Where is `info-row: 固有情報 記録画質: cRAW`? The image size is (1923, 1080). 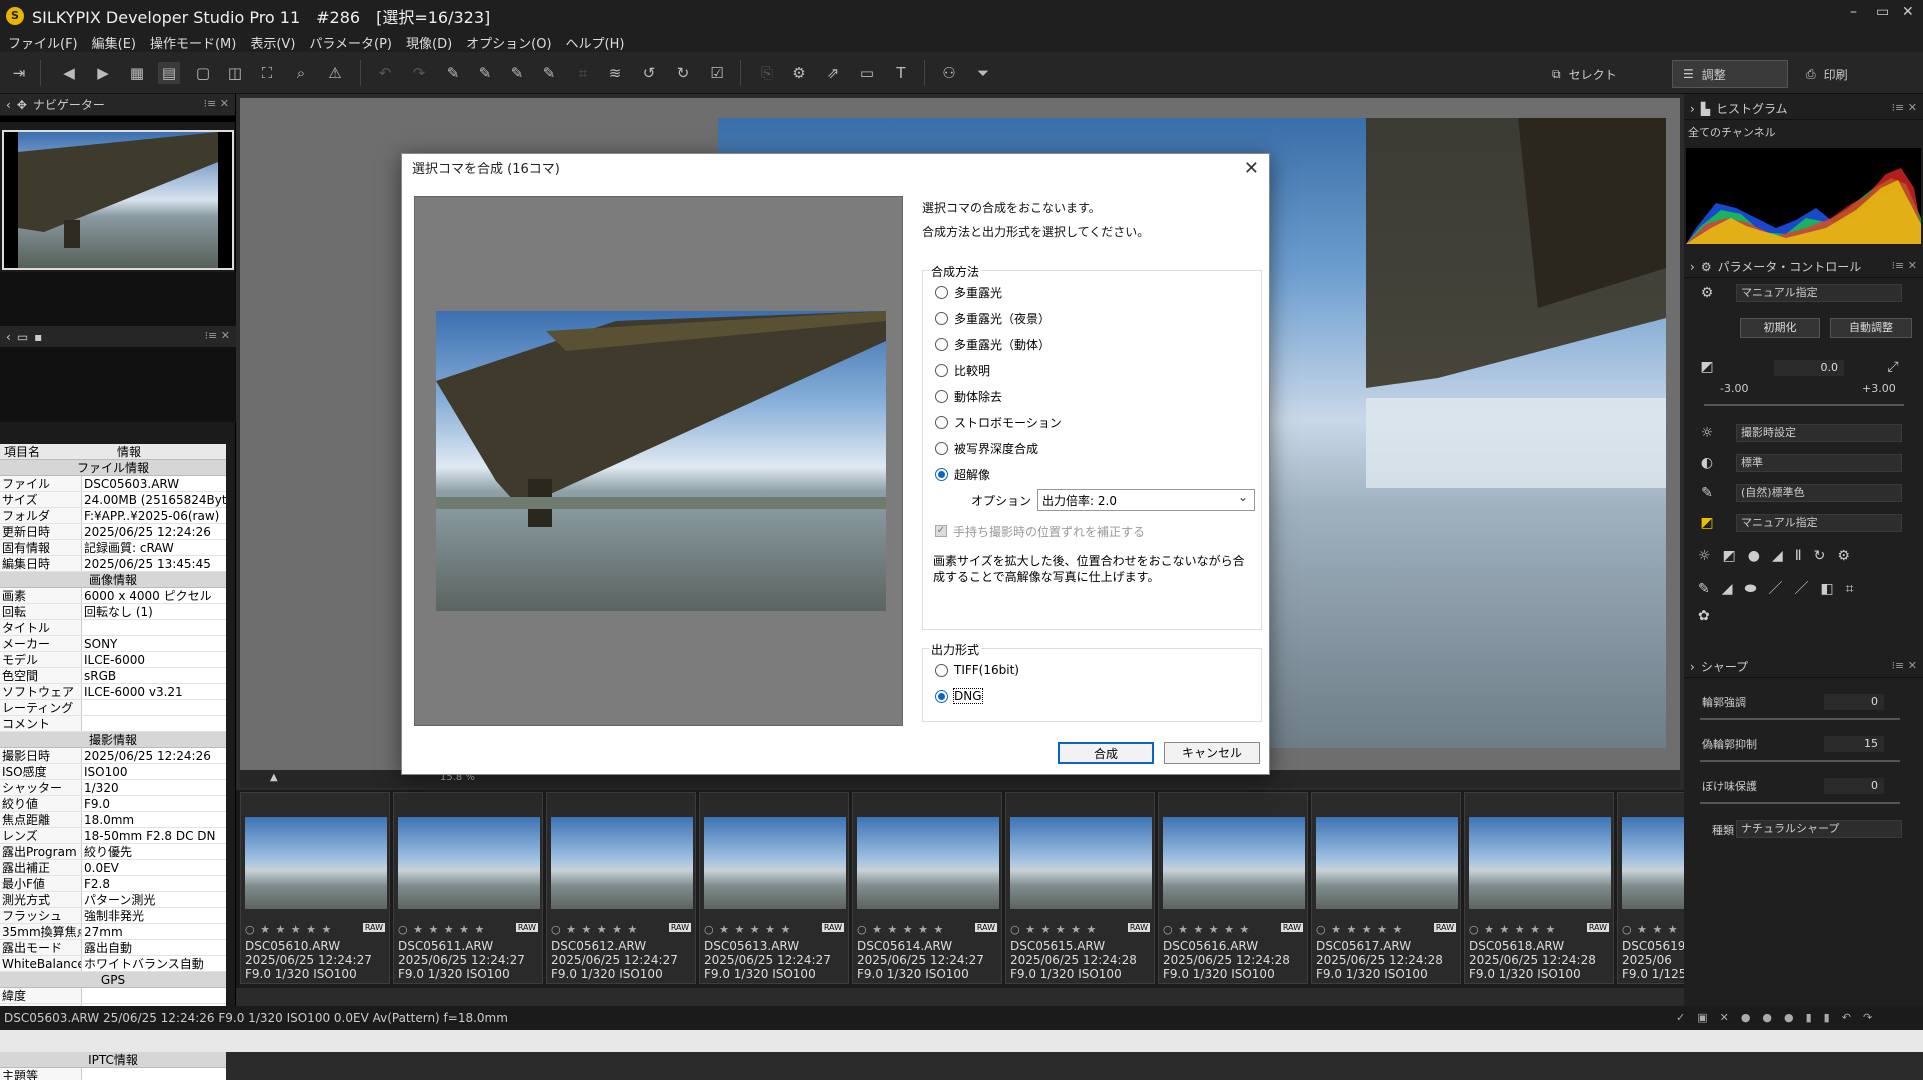 info-row: 固有情報 記録画質: cRAW is located at coordinates (113, 548).